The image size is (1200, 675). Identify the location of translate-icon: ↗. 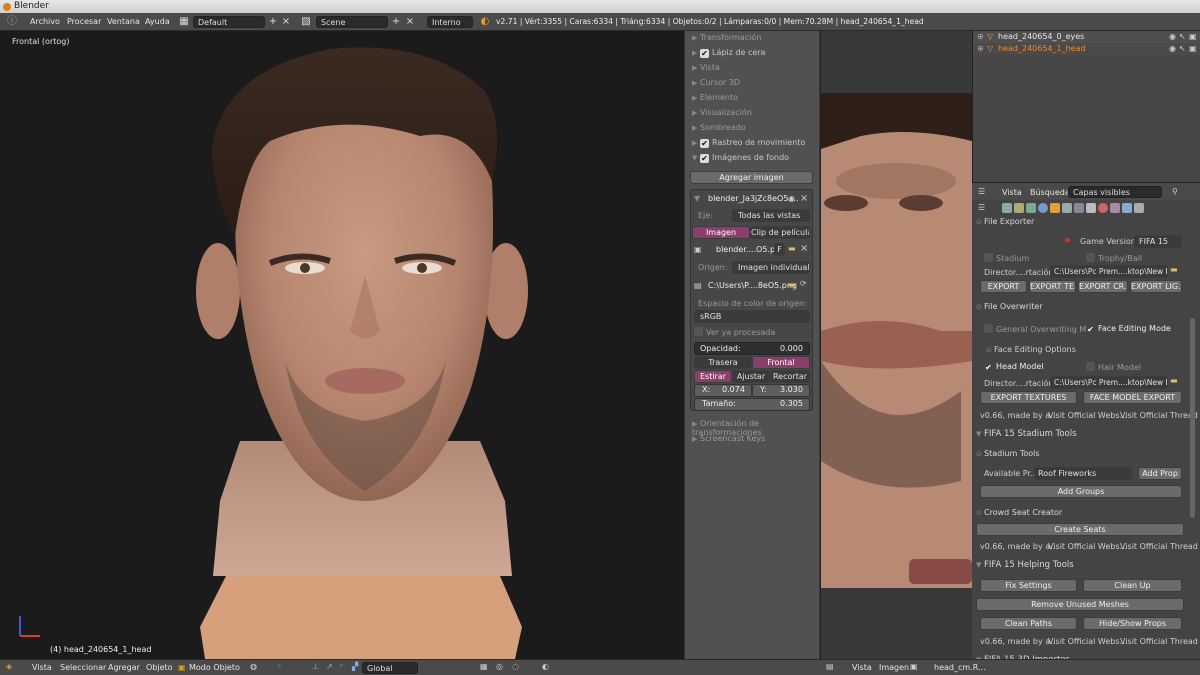
(329, 666).